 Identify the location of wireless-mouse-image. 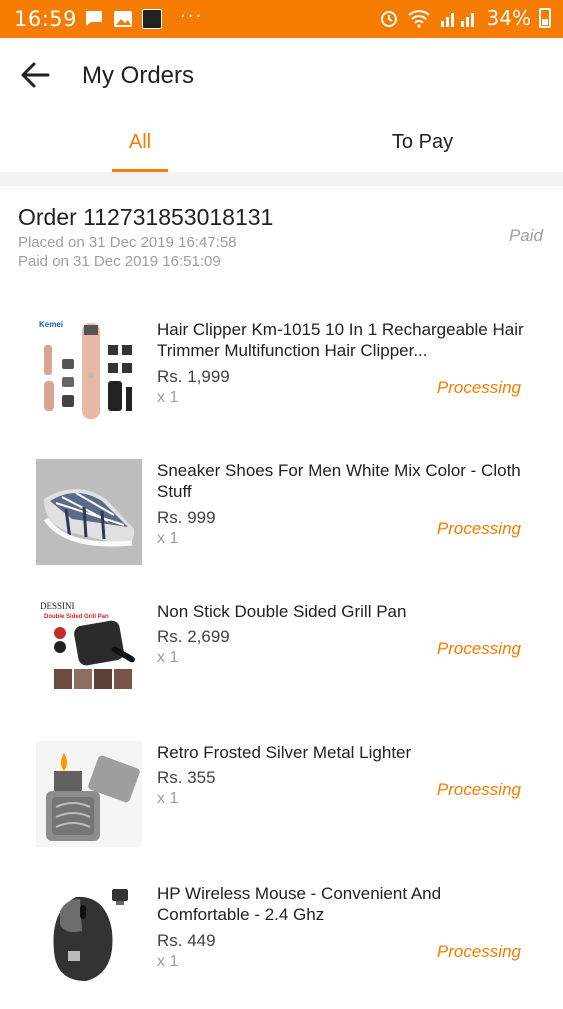
(89, 934).